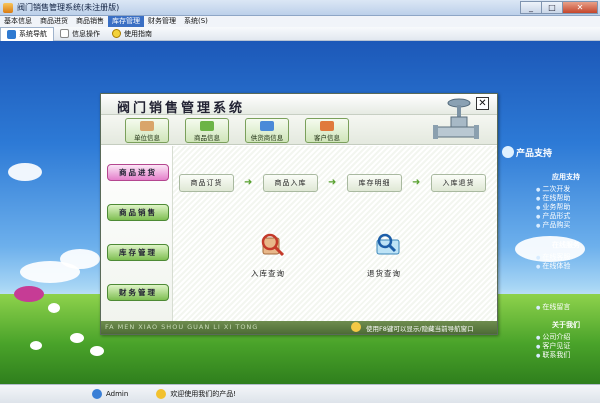 This screenshot has width=600, height=403. I want to click on customer-info-button: 客户信息, so click(327, 130).